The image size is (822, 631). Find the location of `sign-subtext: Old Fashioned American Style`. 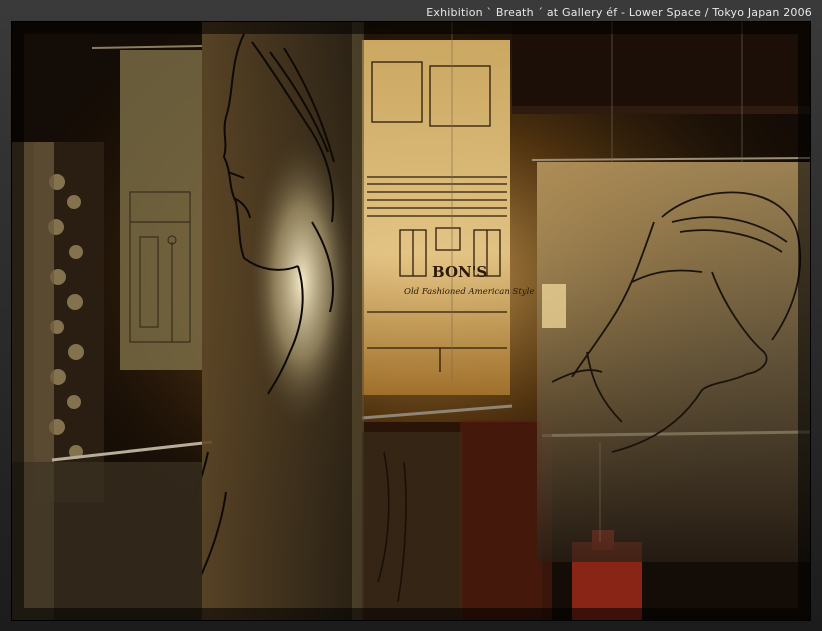

sign-subtext: Old Fashioned American Style is located at coordinates (469, 292).